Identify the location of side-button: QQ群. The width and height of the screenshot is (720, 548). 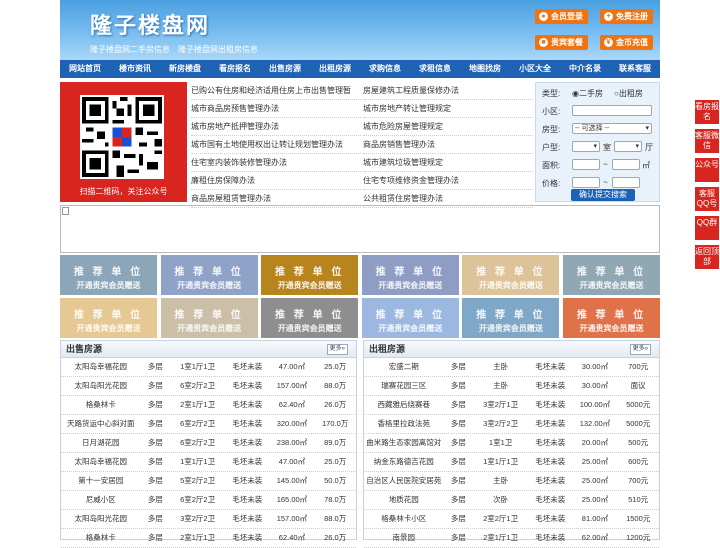
(707, 228).